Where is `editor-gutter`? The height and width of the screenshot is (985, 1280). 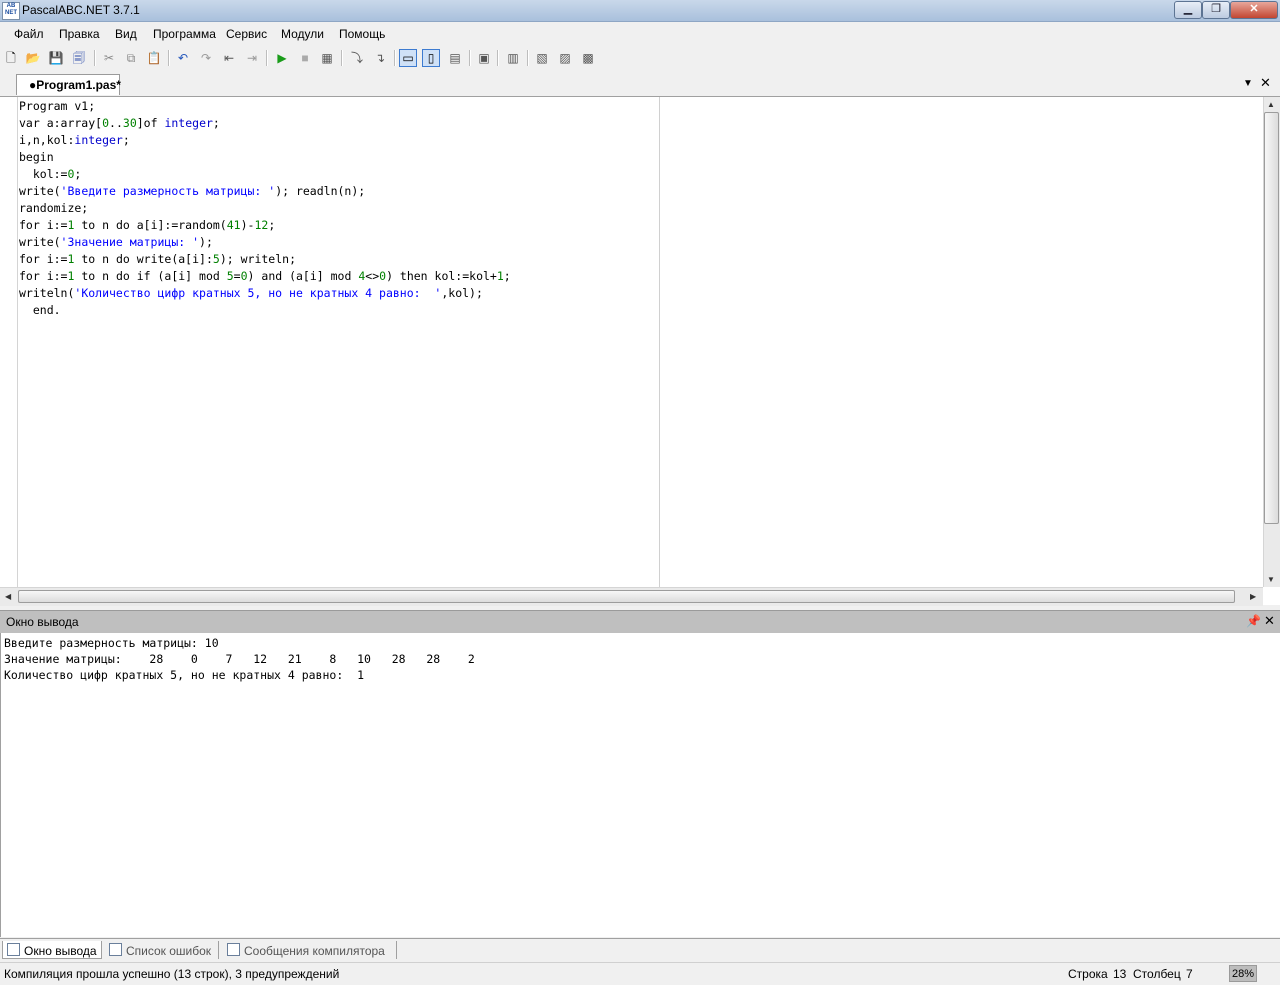 editor-gutter is located at coordinates (9, 342).